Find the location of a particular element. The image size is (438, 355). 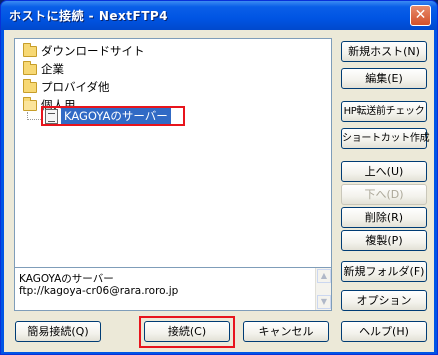

tree-folder-label: 企業 is located at coordinates (52, 69).